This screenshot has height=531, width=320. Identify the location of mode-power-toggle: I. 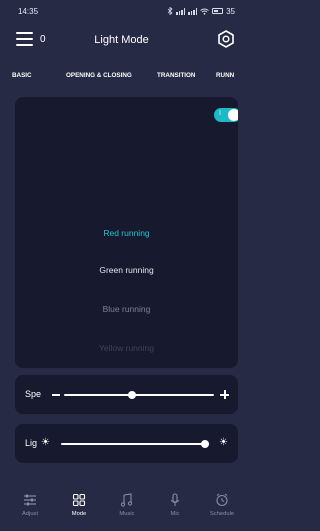
(226, 115).